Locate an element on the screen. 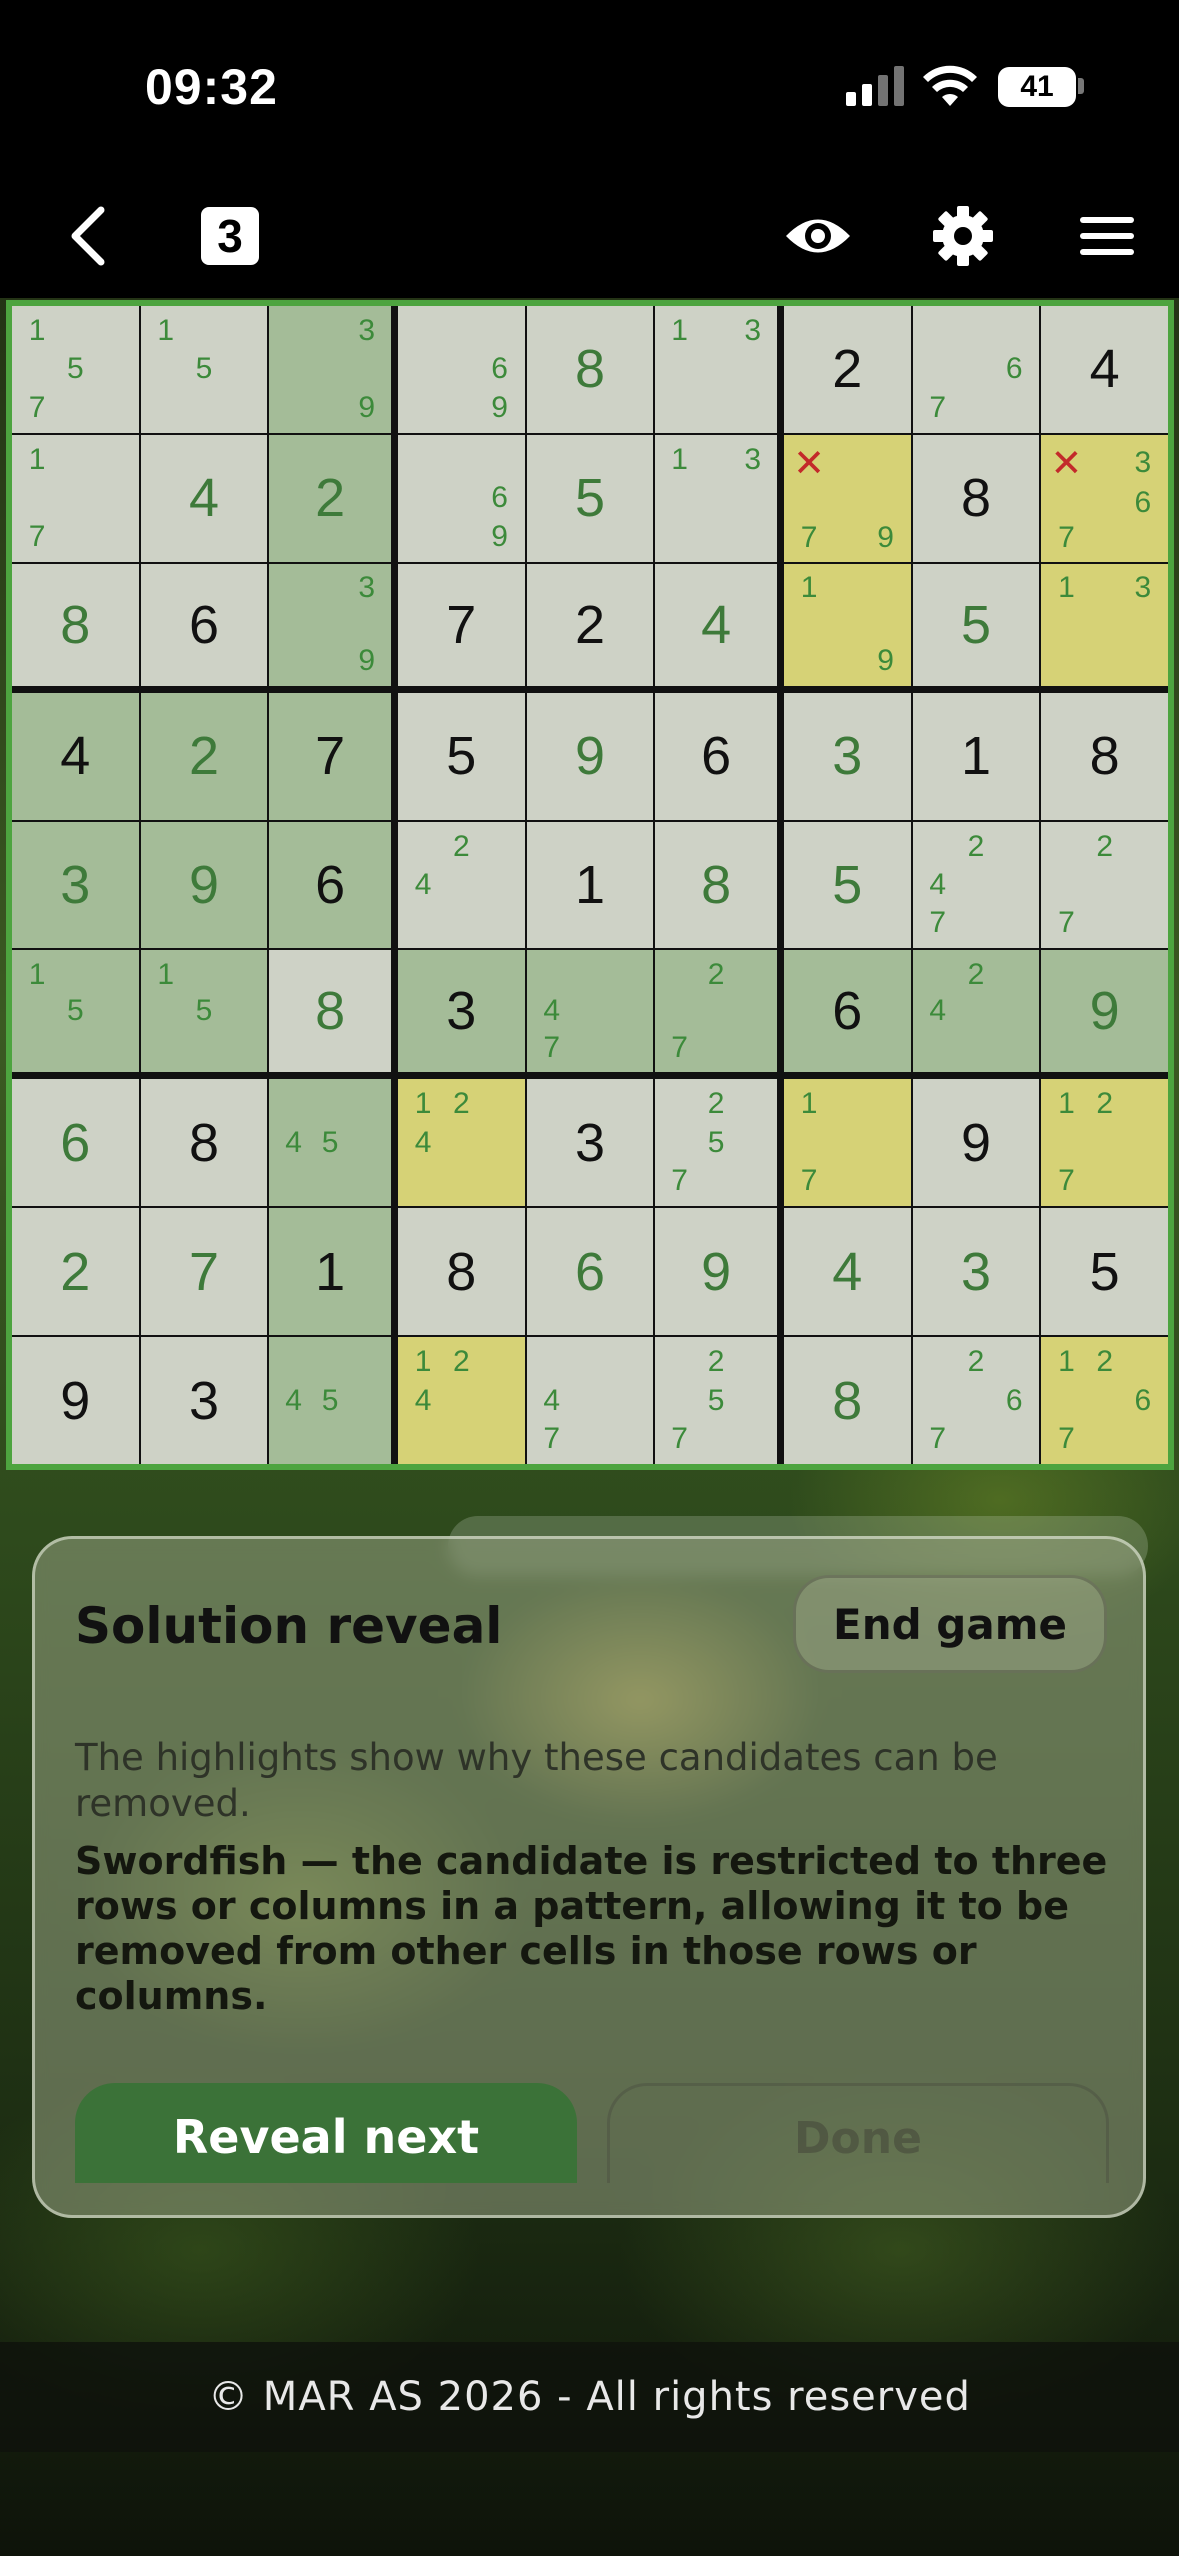 This screenshot has height=2556, width=1179. settings-button is located at coordinates (963, 236).